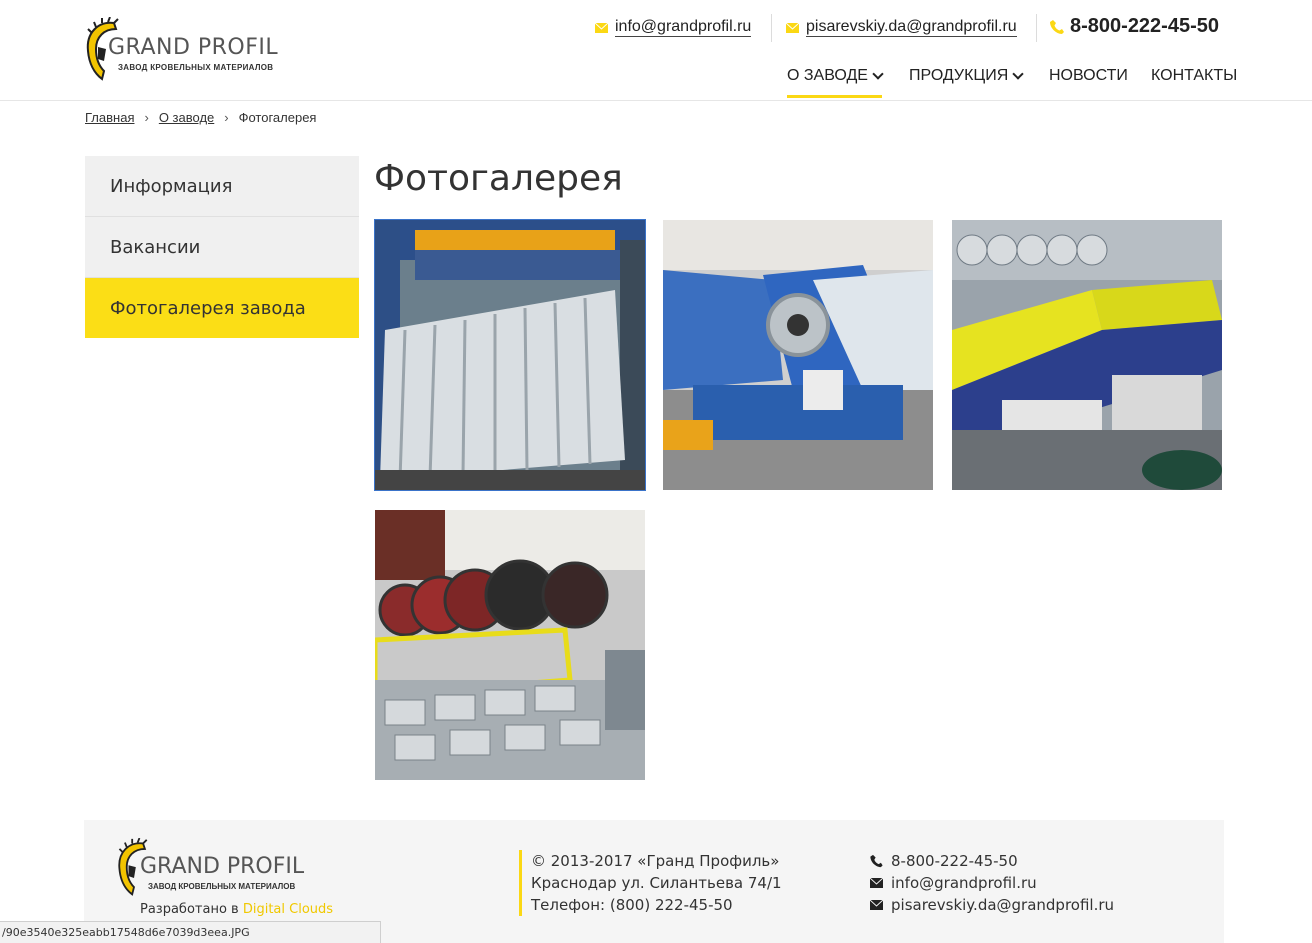  I want to click on breadcrumb-current: Фотогалерея, so click(277, 117).